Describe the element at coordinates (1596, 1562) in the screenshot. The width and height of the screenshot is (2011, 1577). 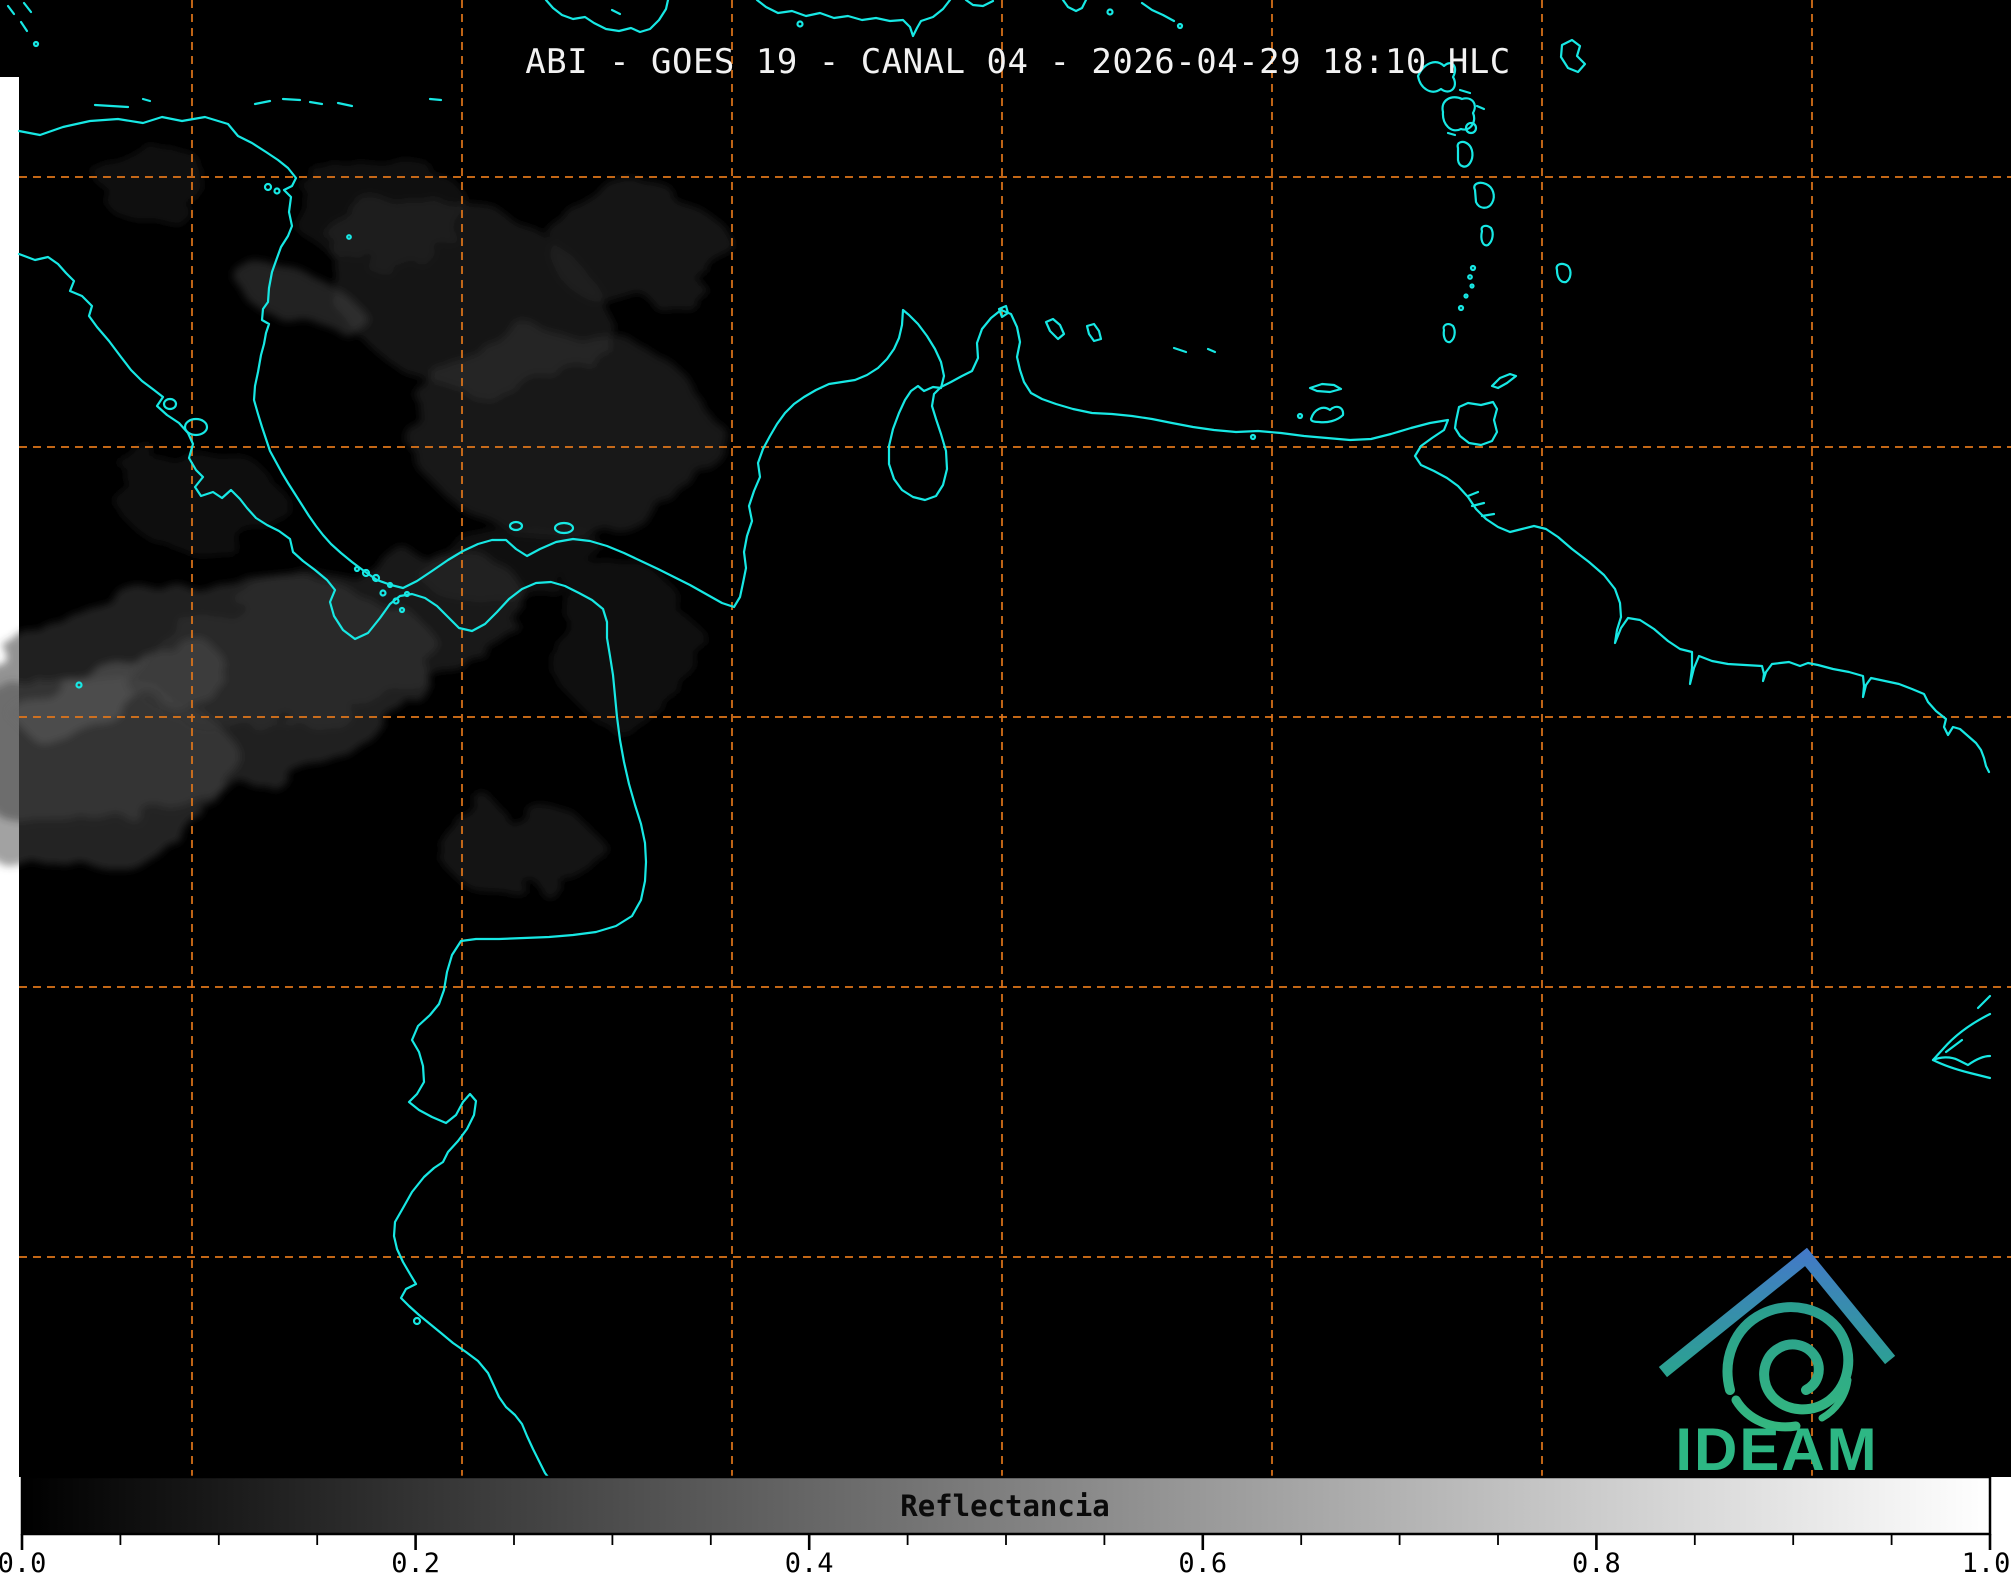
I see `colorbar-tick-label: 0.8` at that location.